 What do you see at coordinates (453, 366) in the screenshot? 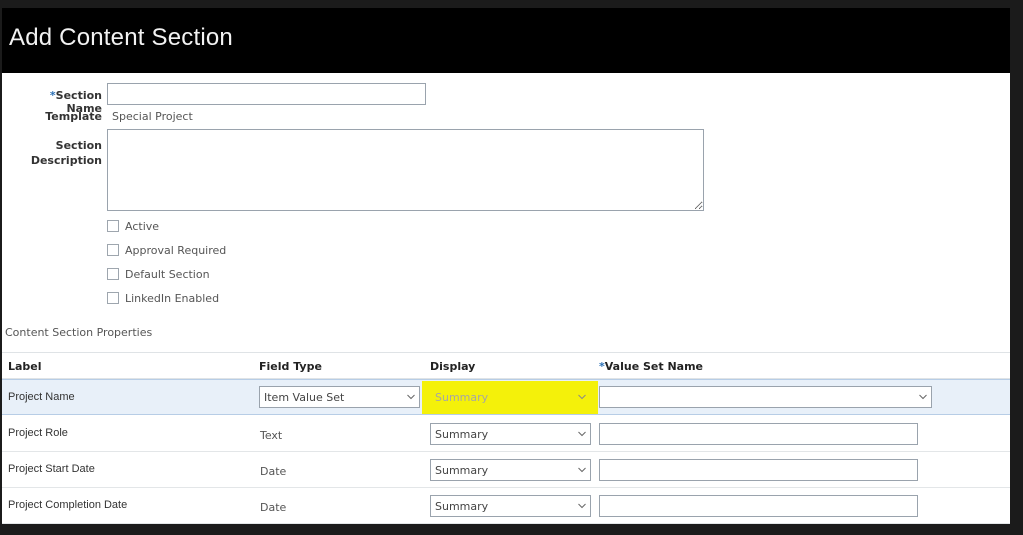
I see `header-display: Display` at bounding box center [453, 366].